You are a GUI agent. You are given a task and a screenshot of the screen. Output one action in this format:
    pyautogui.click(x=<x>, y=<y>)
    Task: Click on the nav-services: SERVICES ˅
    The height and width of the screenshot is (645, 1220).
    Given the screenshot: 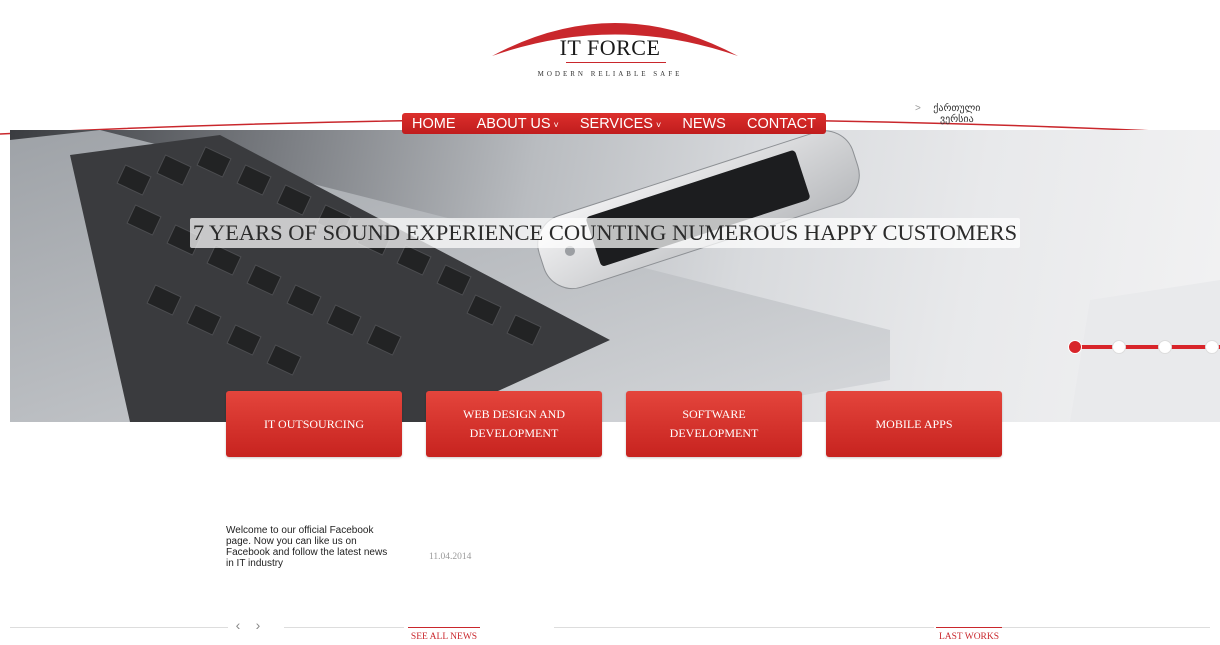 What is the action you would take?
    pyautogui.click(x=620, y=124)
    